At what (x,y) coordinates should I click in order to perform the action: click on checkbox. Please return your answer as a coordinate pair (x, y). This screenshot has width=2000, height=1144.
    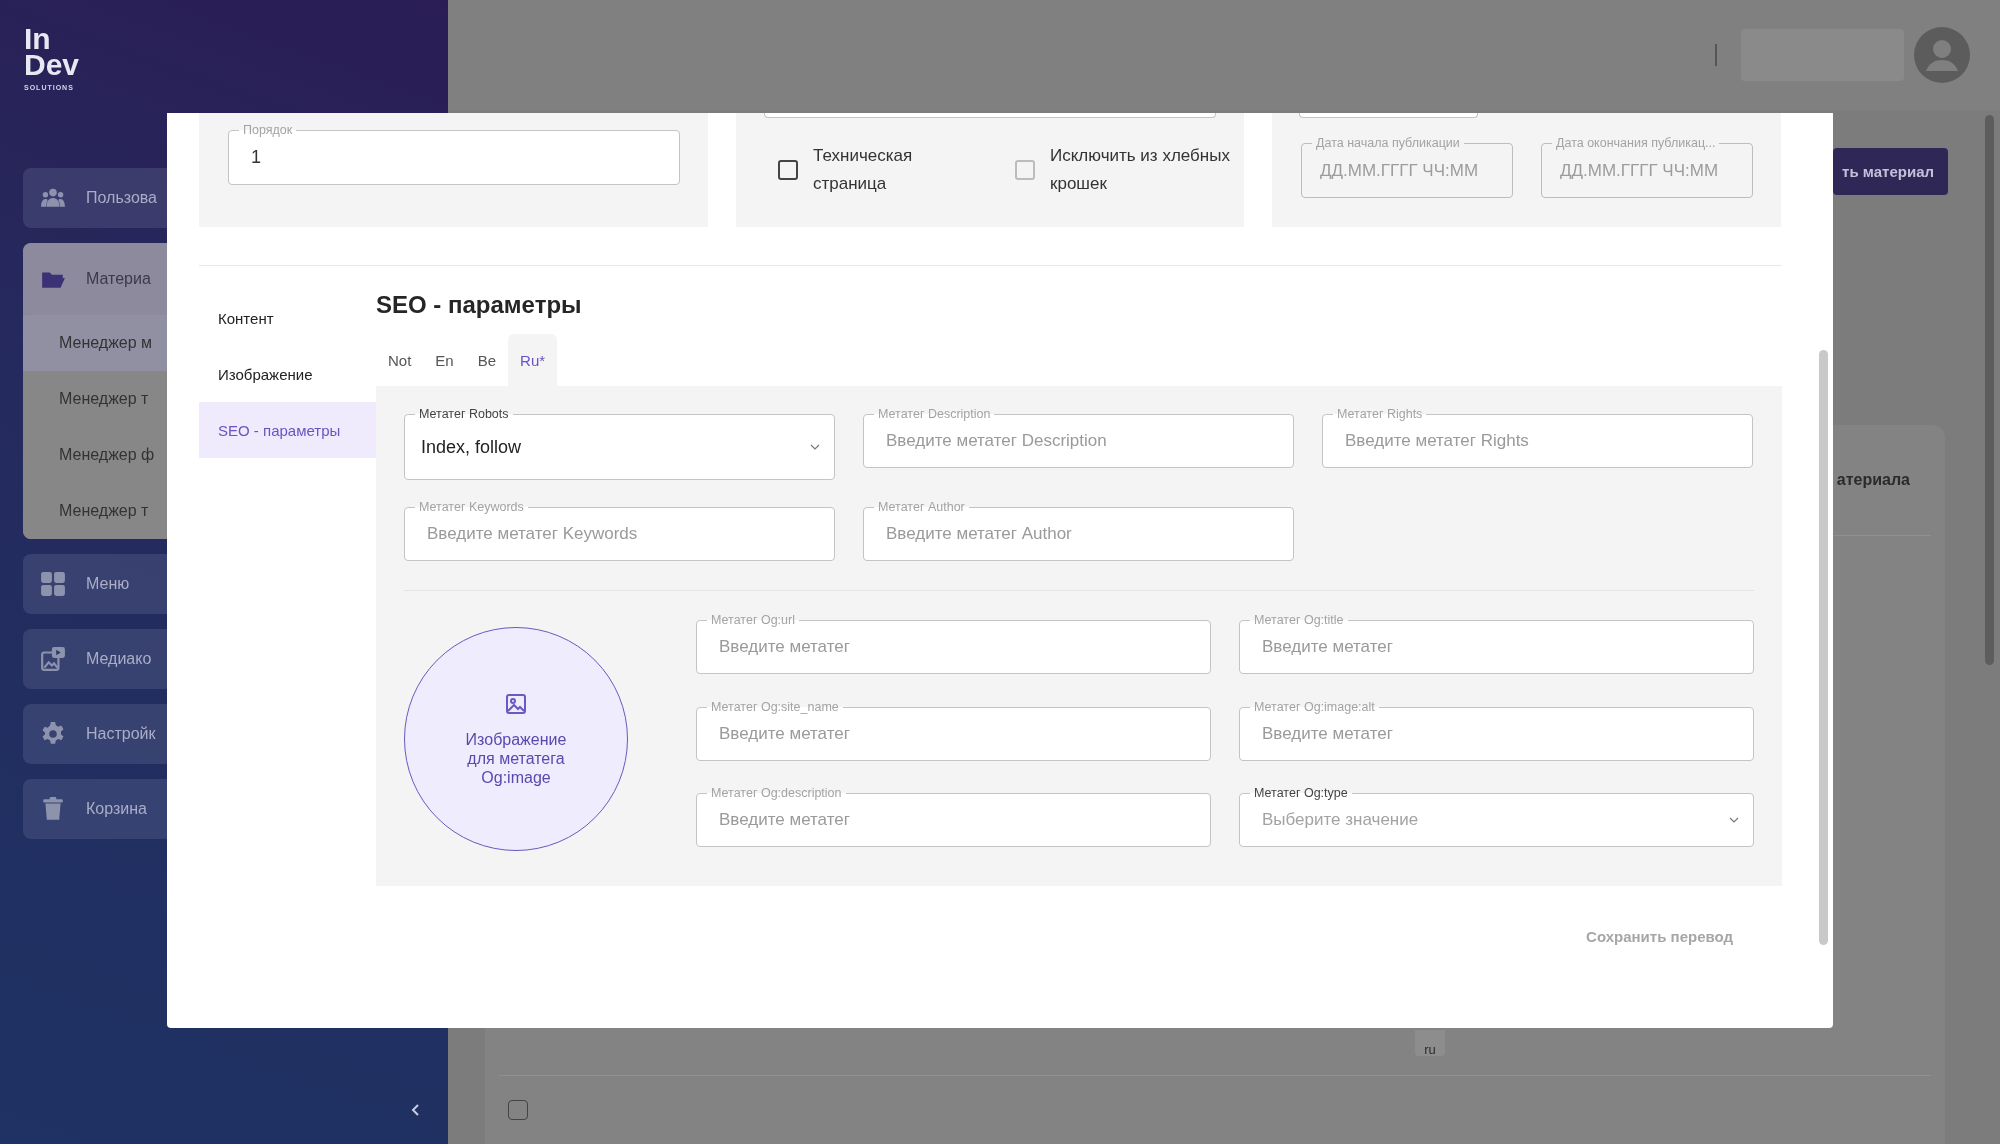
    Looking at the image, I should click on (788, 170).